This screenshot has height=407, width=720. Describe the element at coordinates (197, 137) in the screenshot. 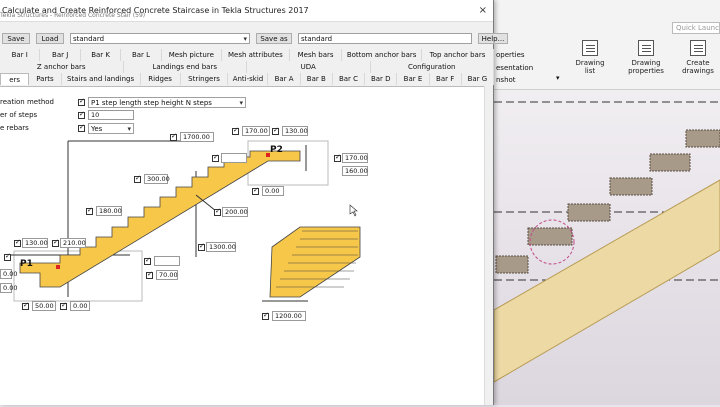

I see `dim-1700-field: 1700.00` at that location.